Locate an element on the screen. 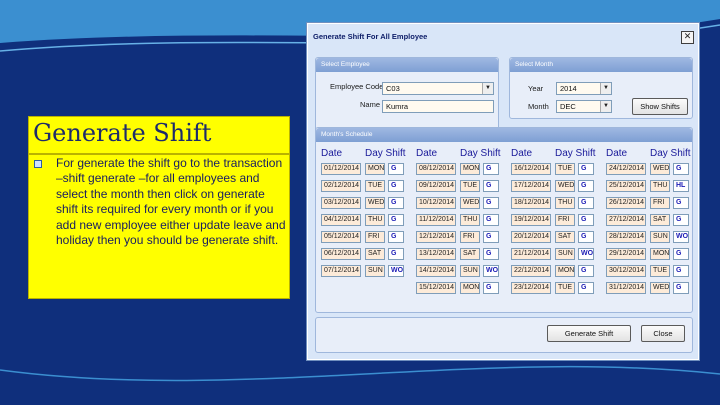 The width and height of the screenshot is (720, 405). select-employee-heading: Select Employee is located at coordinates (345, 64).